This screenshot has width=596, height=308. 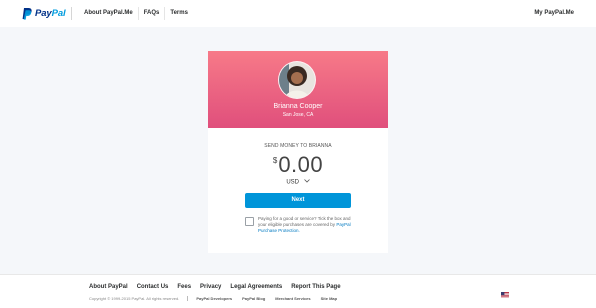 I want to click on next-button: Next, so click(x=298, y=200).